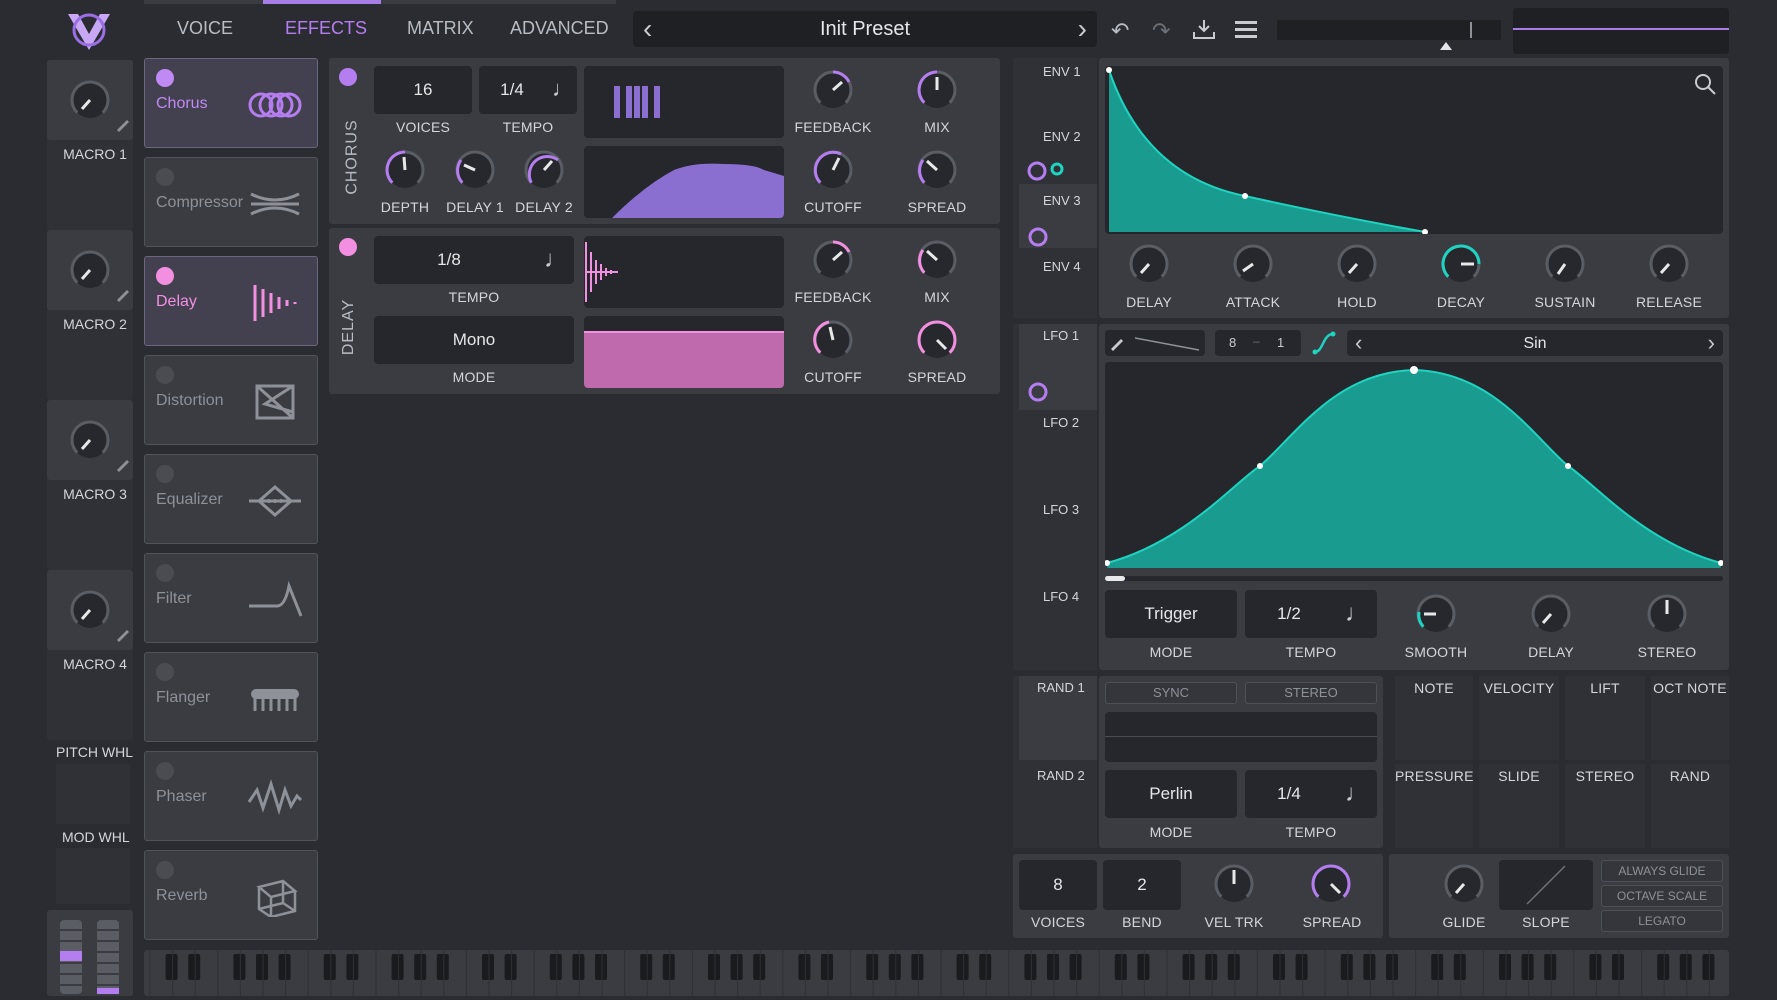 The height and width of the screenshot is (1000, 1777). What do you see at coordinates (1436, 614) in the screenshot?
I see `lfo-smooth-knob` at bounding box center [1436, 614].